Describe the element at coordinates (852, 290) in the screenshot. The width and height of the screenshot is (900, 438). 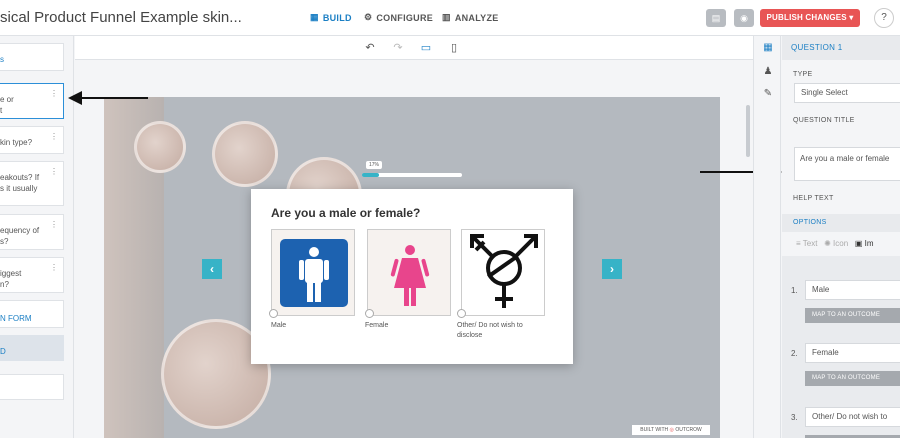
I see `option-input: Male` at that location.